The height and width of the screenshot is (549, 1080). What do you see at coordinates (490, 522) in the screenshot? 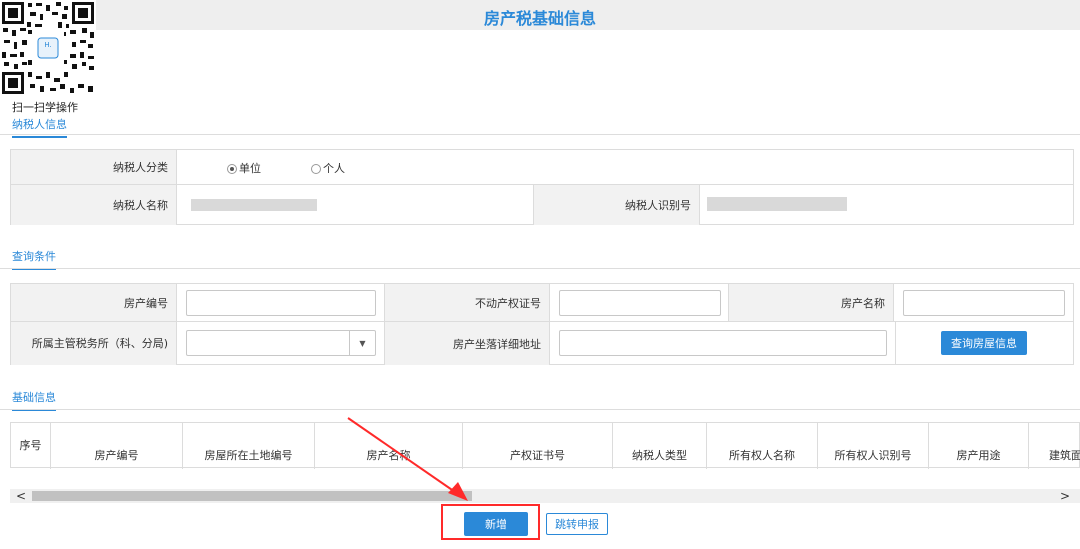
I see `annotation-highlight-box` at bounding box center [490, 522].